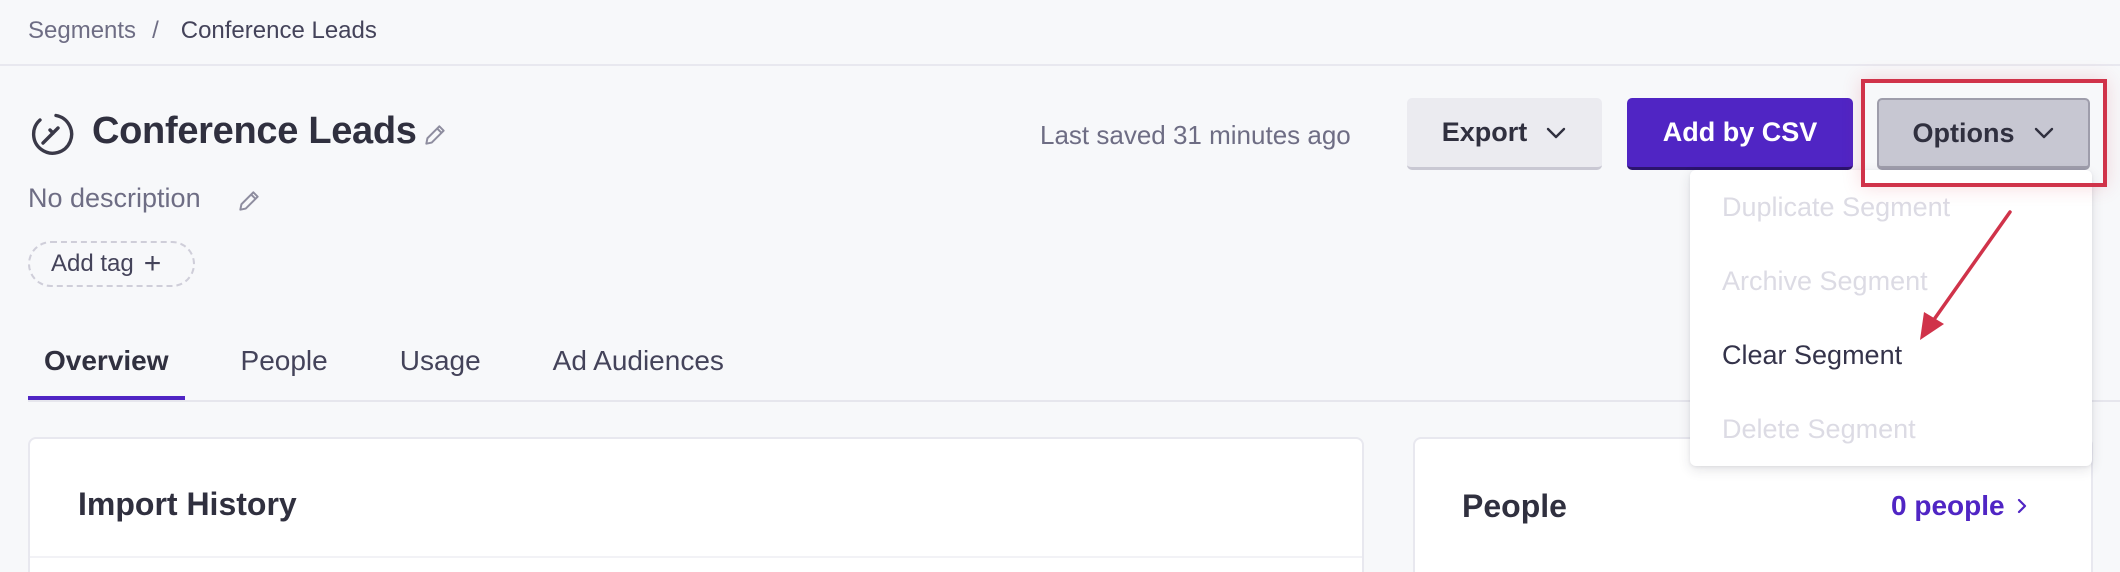  I want to click on edit-description-pencil-icon, so click(249, 201).